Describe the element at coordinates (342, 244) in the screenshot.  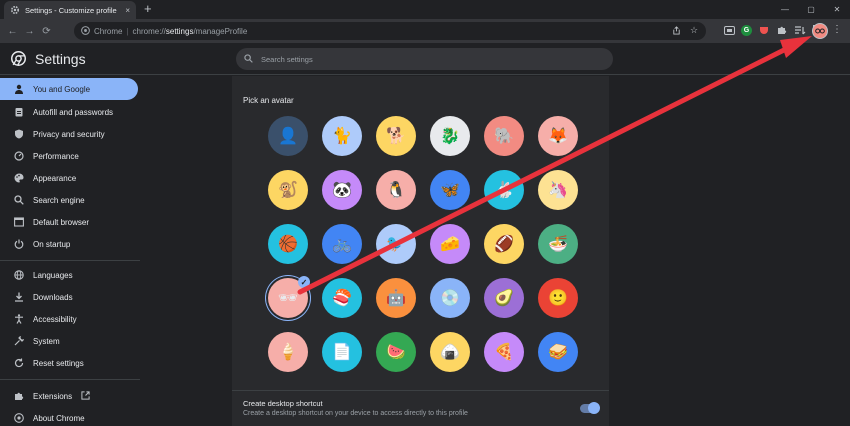
I see `avatar-bike: 🚲` at that location.